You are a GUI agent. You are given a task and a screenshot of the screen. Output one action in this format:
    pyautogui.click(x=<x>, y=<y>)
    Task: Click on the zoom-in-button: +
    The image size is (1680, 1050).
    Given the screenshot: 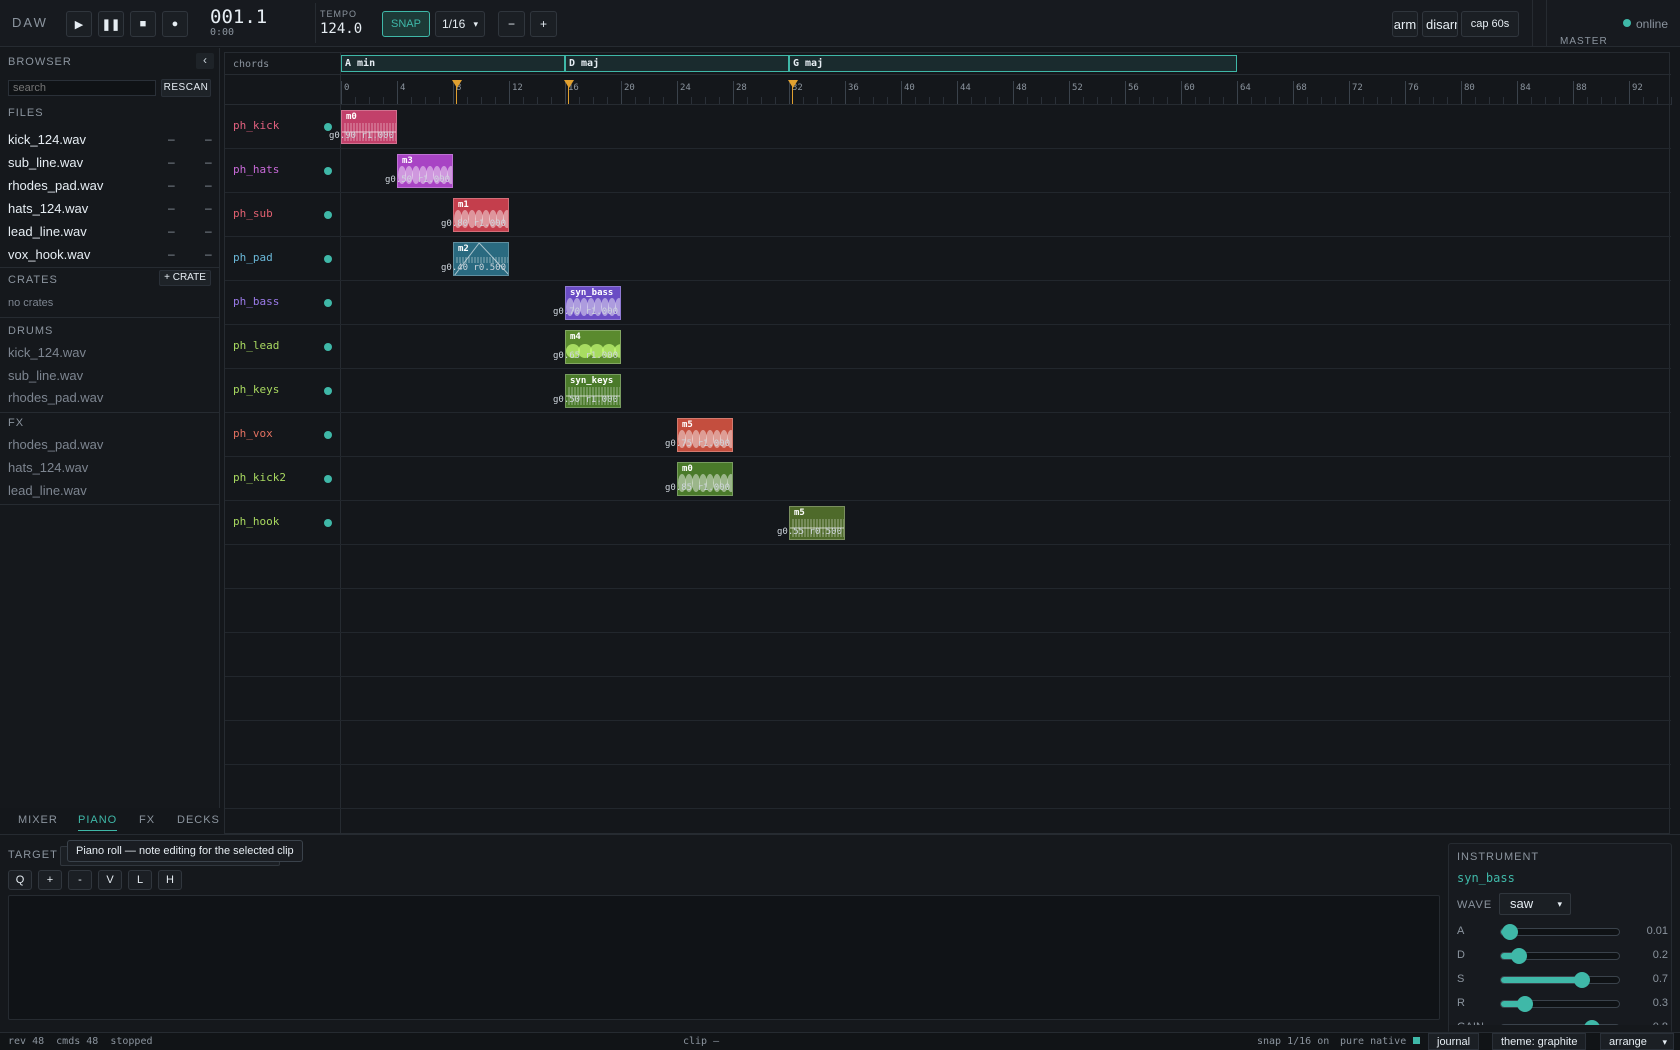 What is the action you would take?
    pyautogui.click(x=543, y=24)
    